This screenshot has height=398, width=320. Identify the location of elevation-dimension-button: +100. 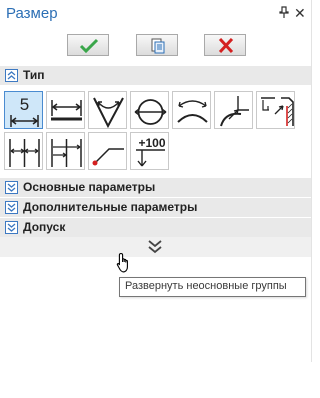
(149, 151).